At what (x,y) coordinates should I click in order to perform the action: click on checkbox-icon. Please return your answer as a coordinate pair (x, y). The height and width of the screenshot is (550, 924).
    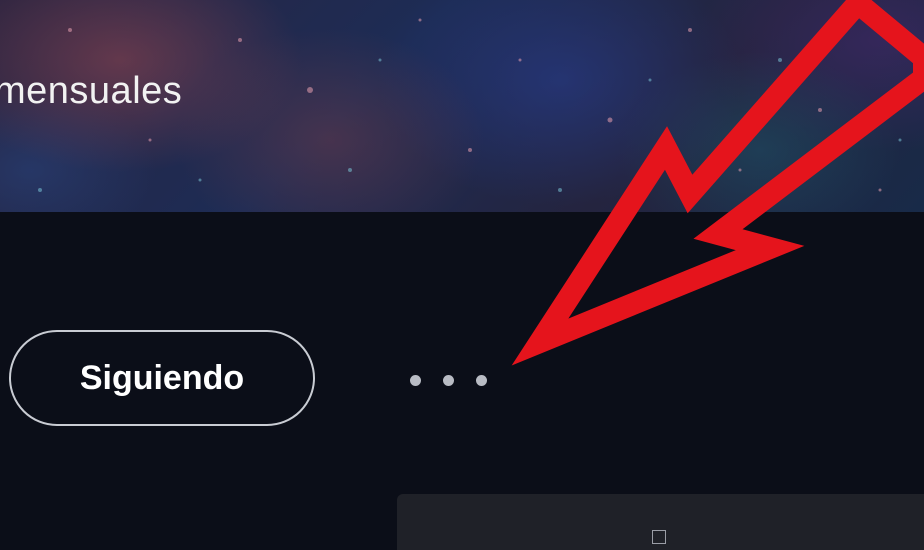
    Looking at the image, I should click on (659, 537).